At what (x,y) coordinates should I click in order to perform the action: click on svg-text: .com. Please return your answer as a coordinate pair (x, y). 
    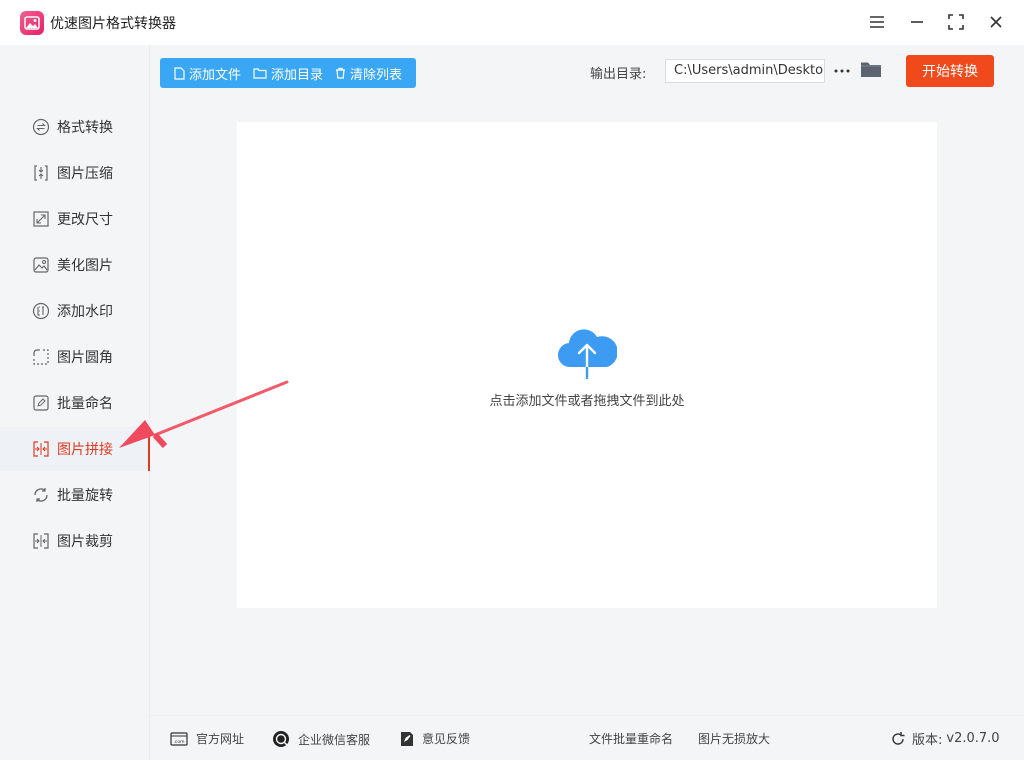
    Looking at the image, I should click on (179, 742).